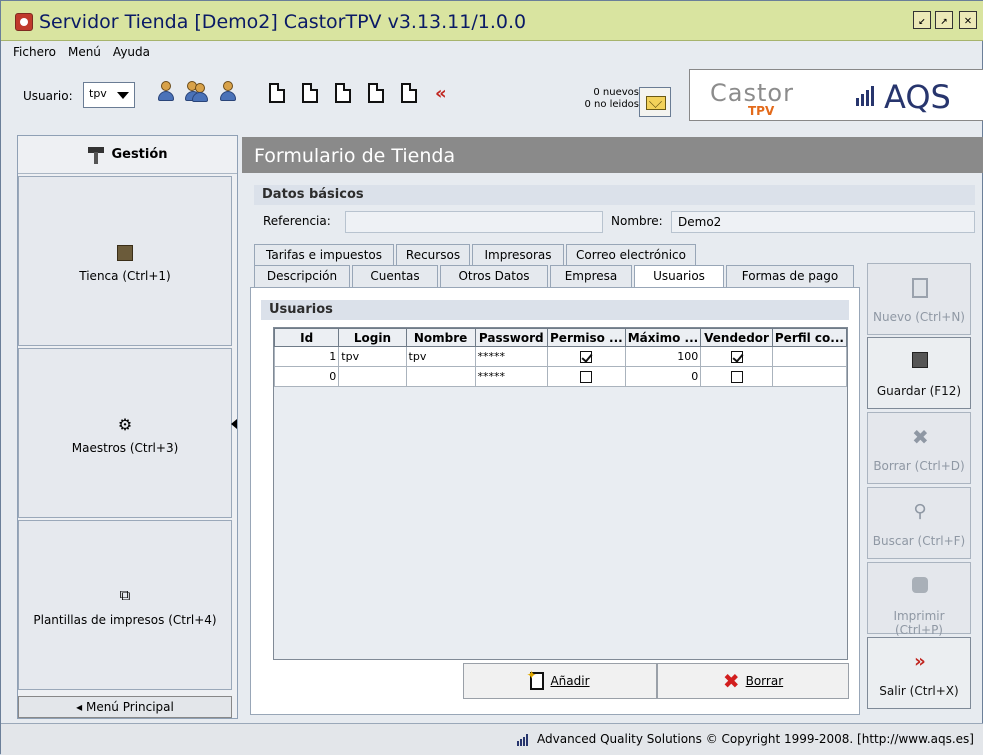 The height and width of the screenshot is (755, 983). I want to click on exit-button: » Salir (Ctrl+X), so click(919, 673).